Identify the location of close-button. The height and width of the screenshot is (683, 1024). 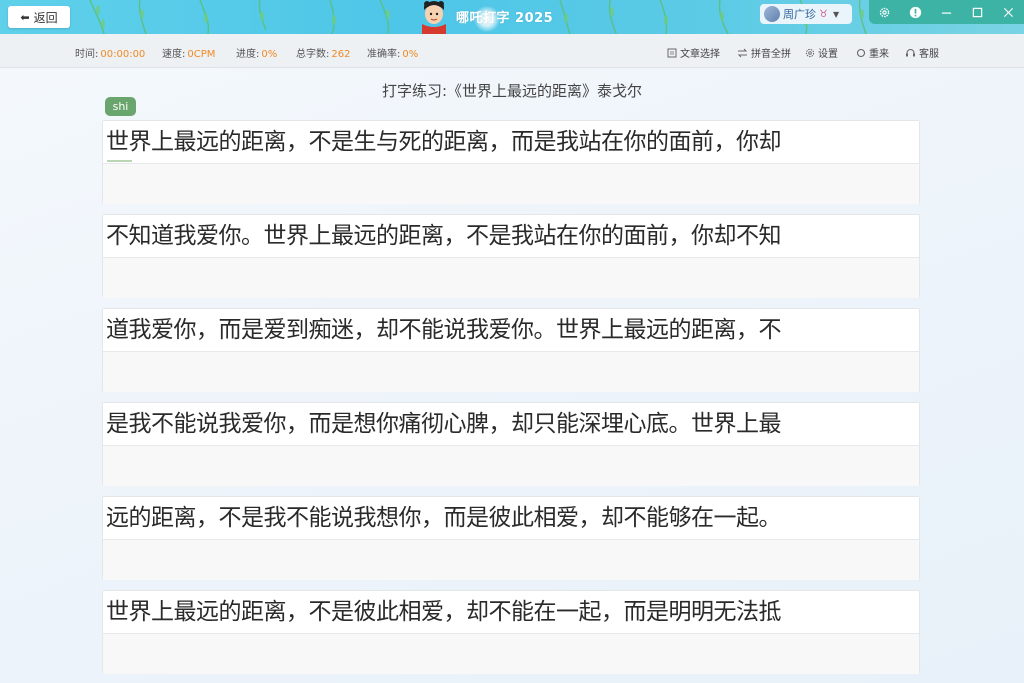
(1008, 12).